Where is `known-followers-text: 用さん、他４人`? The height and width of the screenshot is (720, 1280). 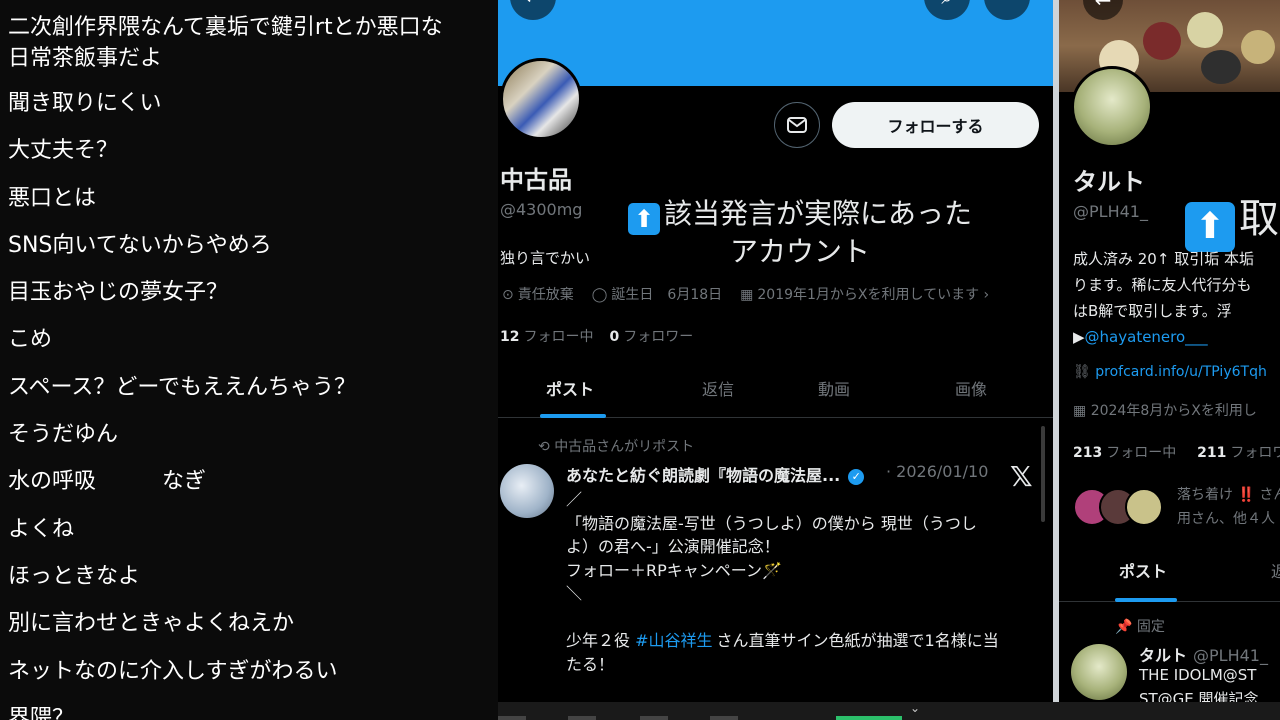
known-followers-text: 用さん、他４人 is located at coordinates (1226, 518).